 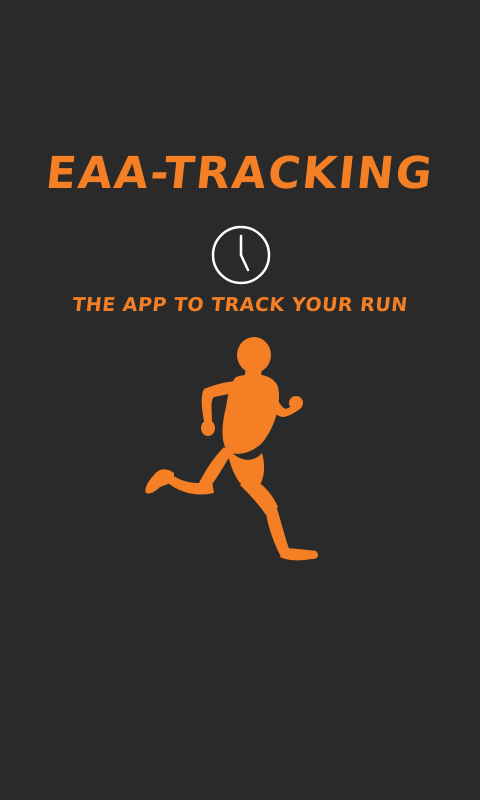 What do you see at coordinates (241, 255) in the screenshot?
I see `clock-icon` at bounding box center [241, 255].